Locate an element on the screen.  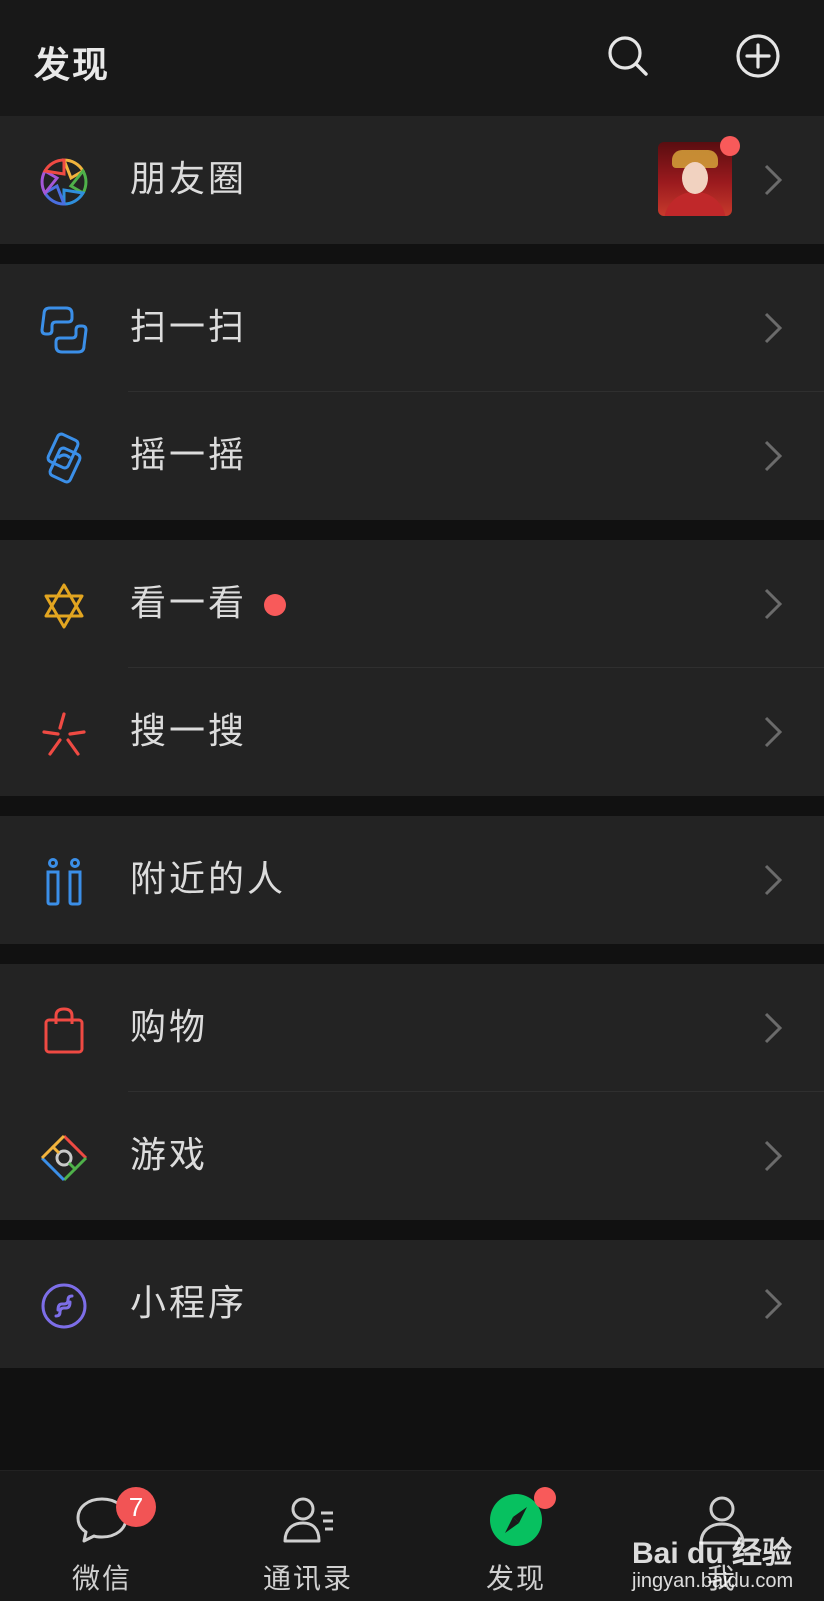
search-icon is located at coordinates (628, 56).